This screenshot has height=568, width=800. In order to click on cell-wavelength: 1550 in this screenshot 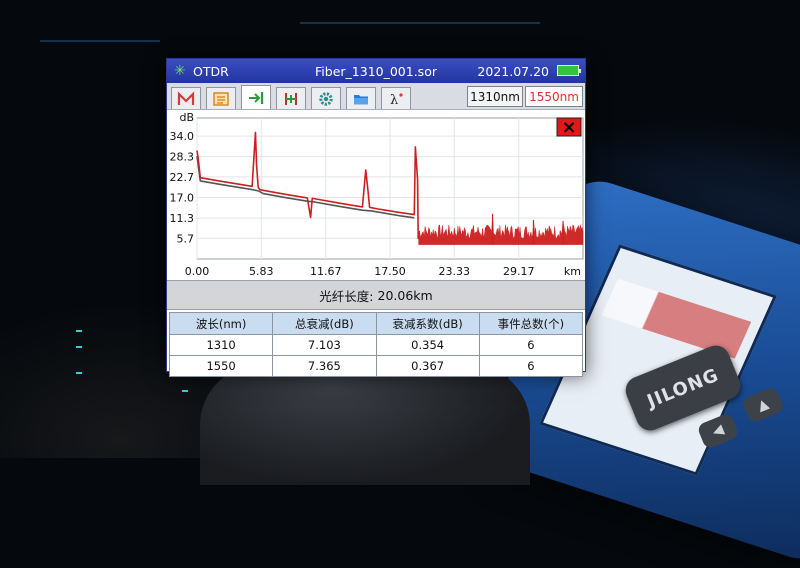, I will do `click(221, 366)`.